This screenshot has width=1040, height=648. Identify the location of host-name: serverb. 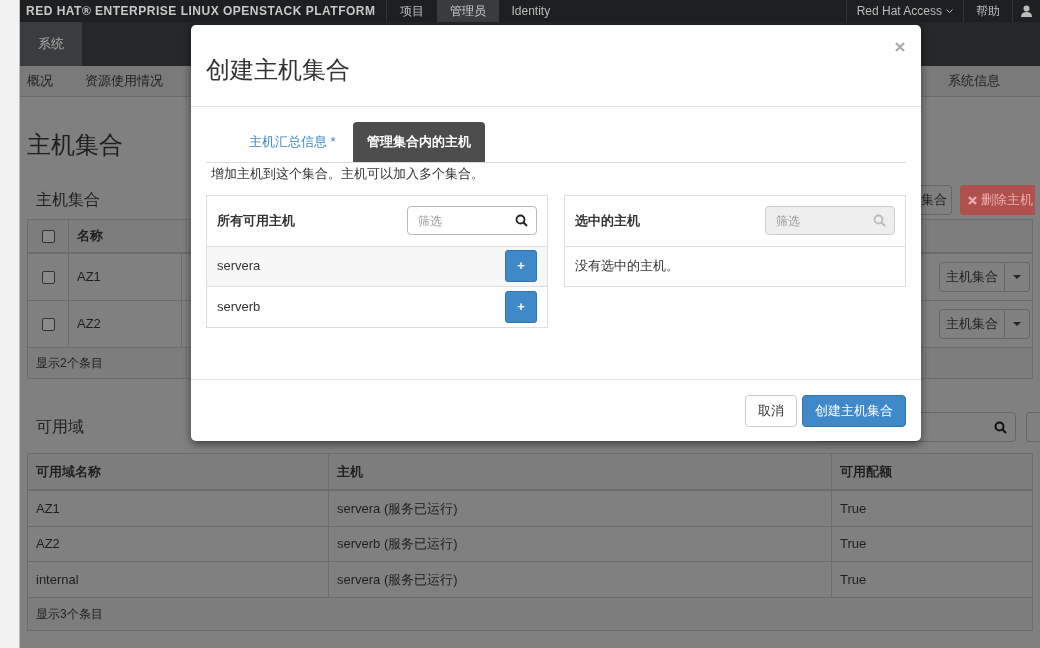
(239, 306).